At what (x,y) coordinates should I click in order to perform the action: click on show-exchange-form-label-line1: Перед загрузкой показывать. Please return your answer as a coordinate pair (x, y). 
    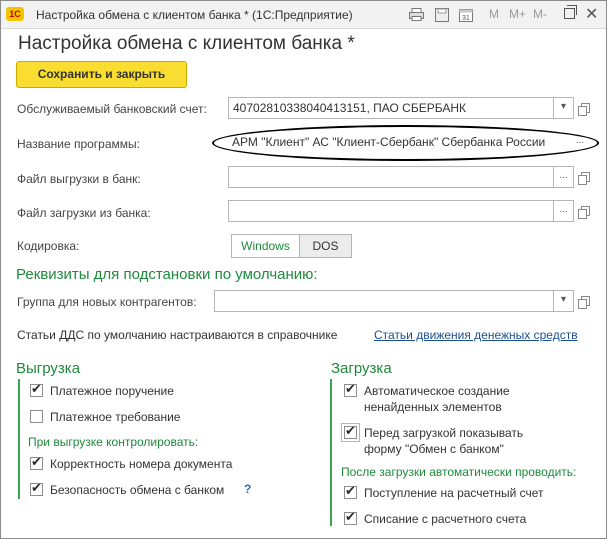
    Looking at the image, I should click on (444, 433).